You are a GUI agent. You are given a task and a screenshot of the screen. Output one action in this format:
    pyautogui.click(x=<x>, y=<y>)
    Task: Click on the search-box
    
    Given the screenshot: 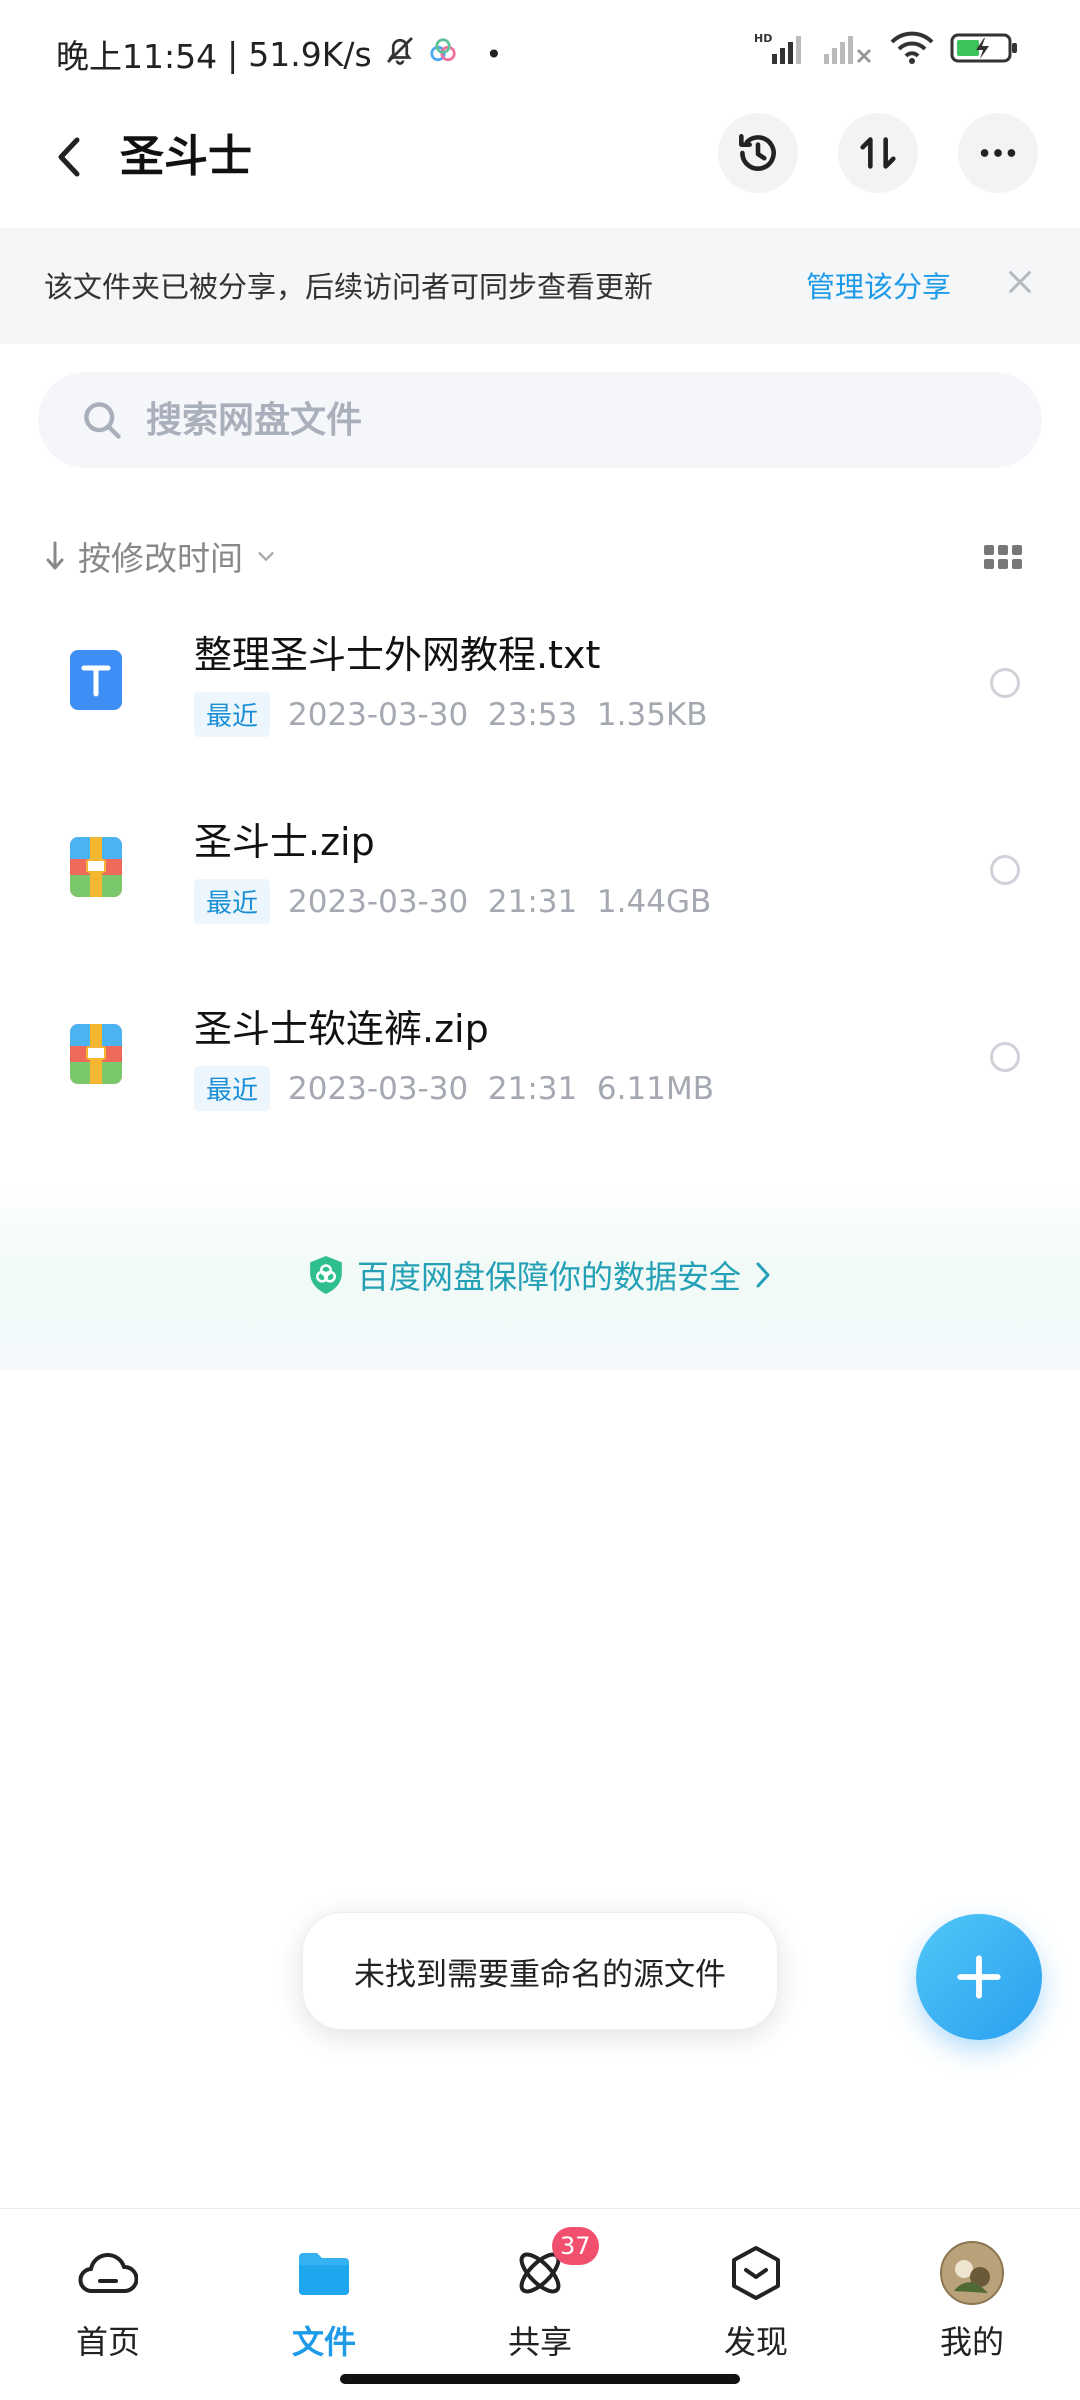 What is the action you would take?
    pyautogui.click(x=540, y=420)
    